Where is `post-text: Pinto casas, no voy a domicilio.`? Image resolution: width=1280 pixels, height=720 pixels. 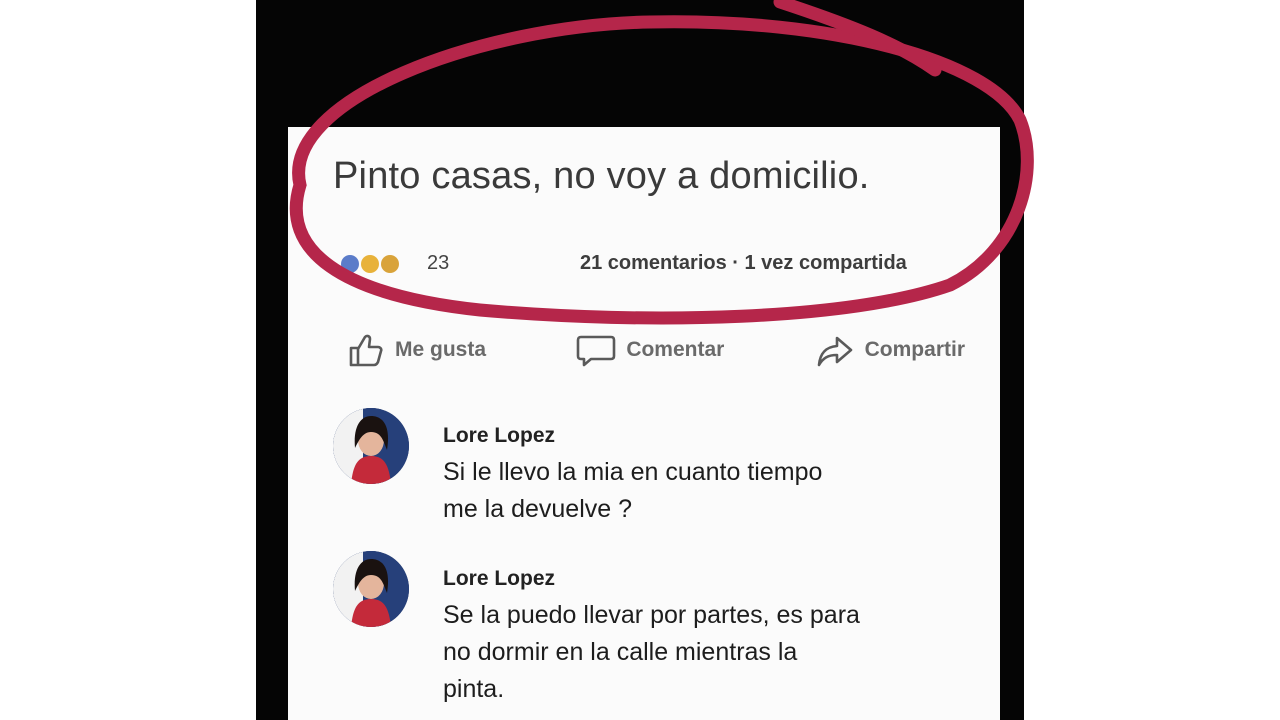 post-text: Pinto casas, no voy a domicilio. is located at coordinates (601, 176).